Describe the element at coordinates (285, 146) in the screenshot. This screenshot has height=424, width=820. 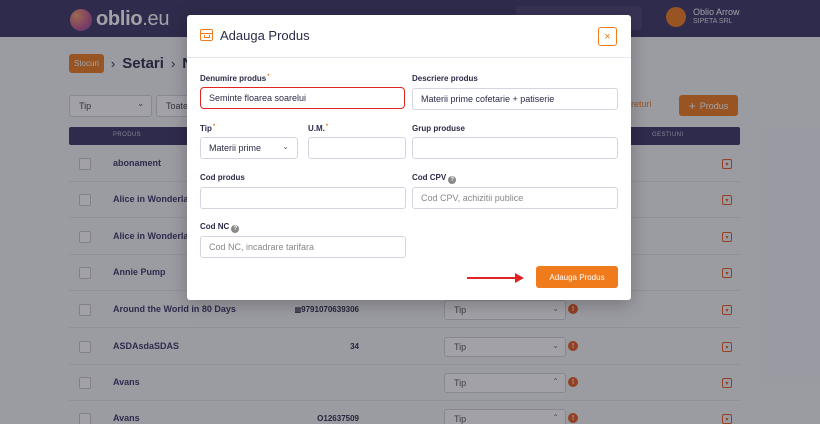
I see `chevron-down-icon: ⌄` at that location.